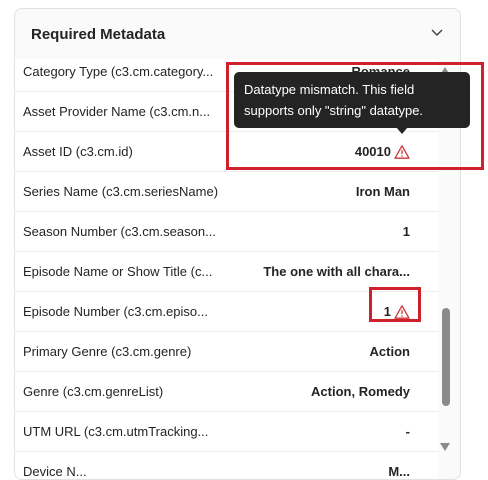 The height and width of the screenshot is (480, 488). Describe the element at coordinates (107, 351) in the screenshot. I see `field-label: Primary Genre (c3.cm.genre)` at that location.